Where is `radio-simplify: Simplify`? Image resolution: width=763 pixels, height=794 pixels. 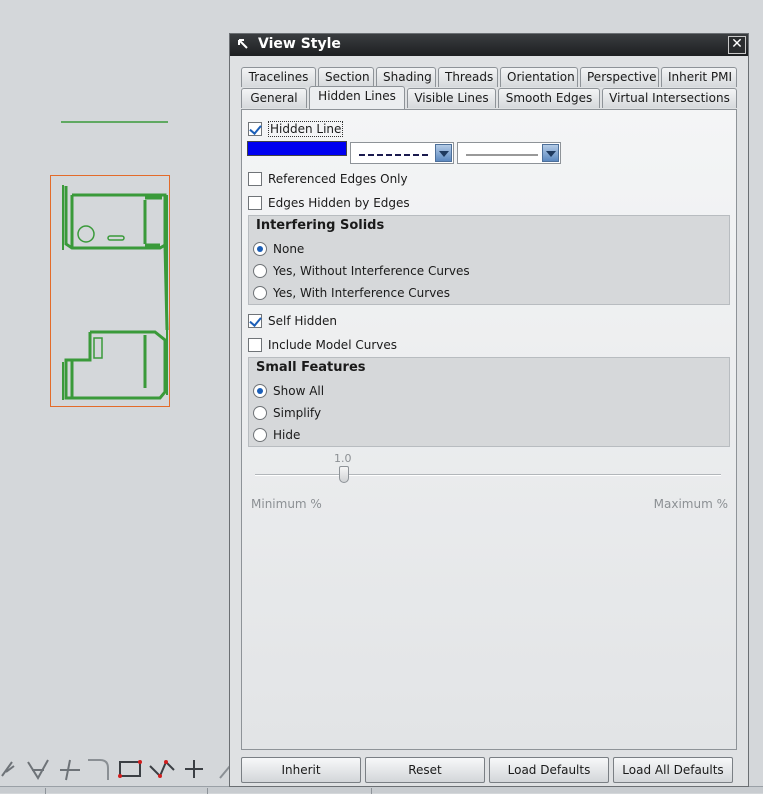 radio-simplify: Simplify is located at coordinates (287, 413).